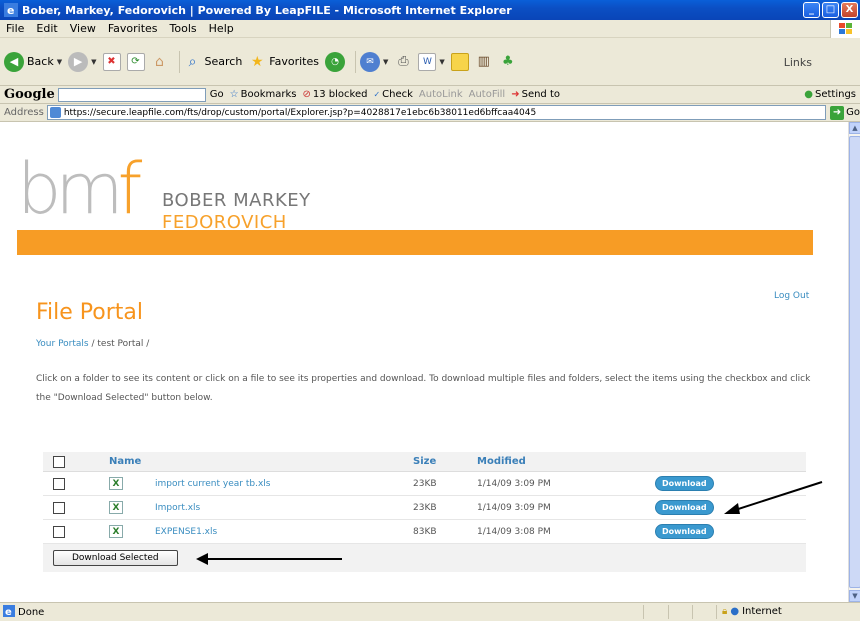 The width and height of the screenshot is (860, 621). What do you see at coordinates (62, 344) in the screenshot?
I see `breadcrumb-your-portals: Your Portals` at bounding box center [62, 344].